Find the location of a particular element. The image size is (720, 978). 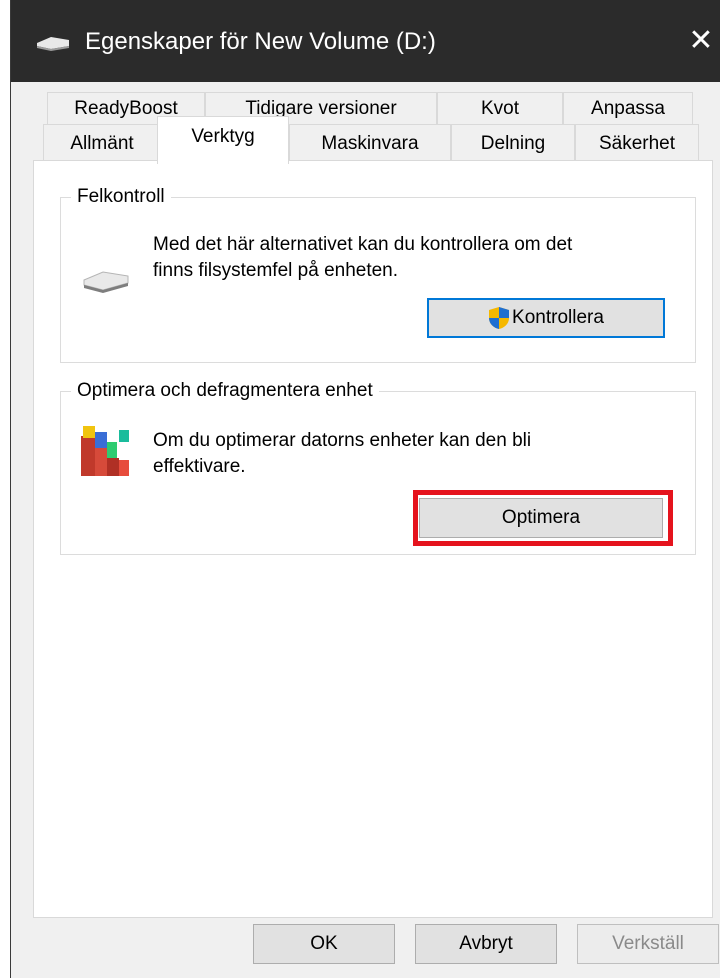

title-bar: Egenskaper för New Volume (D:) ✕ is located at coordinates (365, 41).